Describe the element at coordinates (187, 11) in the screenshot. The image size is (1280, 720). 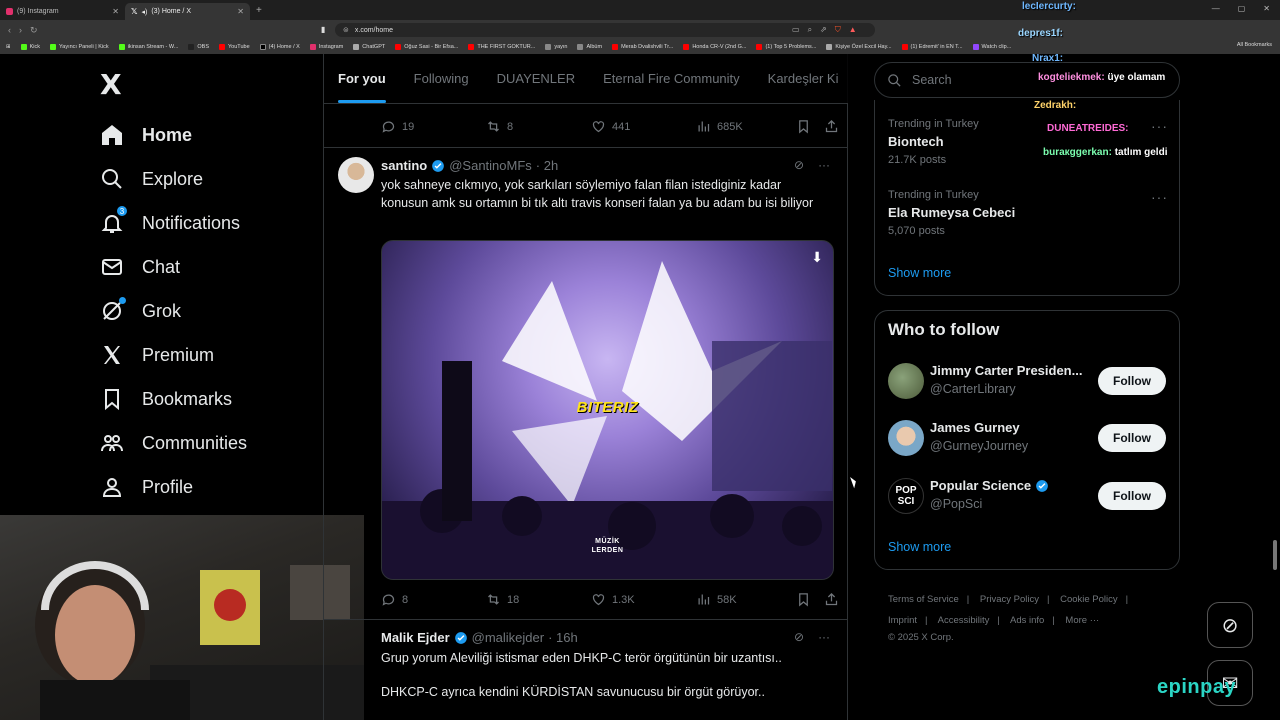
I see `browser-tab-x-home: 𝕏 ◂) (3) Home / X ✕` at that location.